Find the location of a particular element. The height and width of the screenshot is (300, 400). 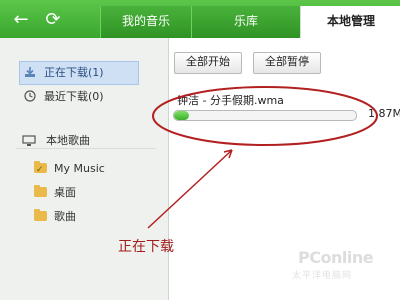

sidebar-item-label: 最近下载(0) is located at coordinates (74, 96).